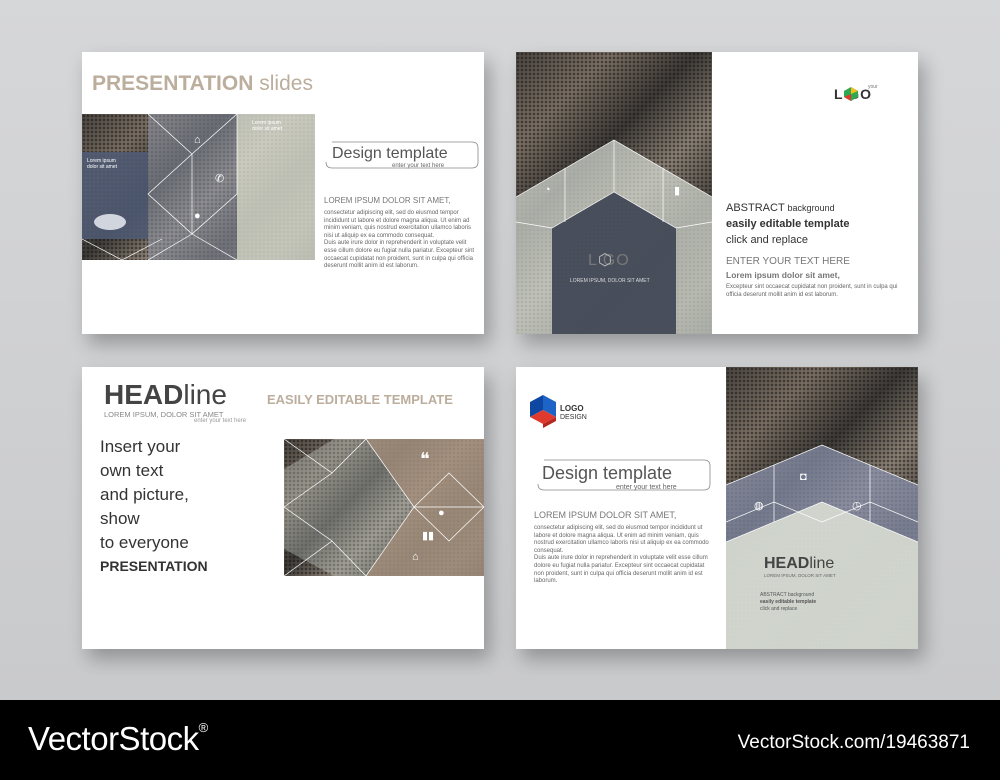  What do you see at coordinates (173, 83) in the screenshot?
I see `slide1-title-bold: PRESENTATION` at bounding box center [173, 83].